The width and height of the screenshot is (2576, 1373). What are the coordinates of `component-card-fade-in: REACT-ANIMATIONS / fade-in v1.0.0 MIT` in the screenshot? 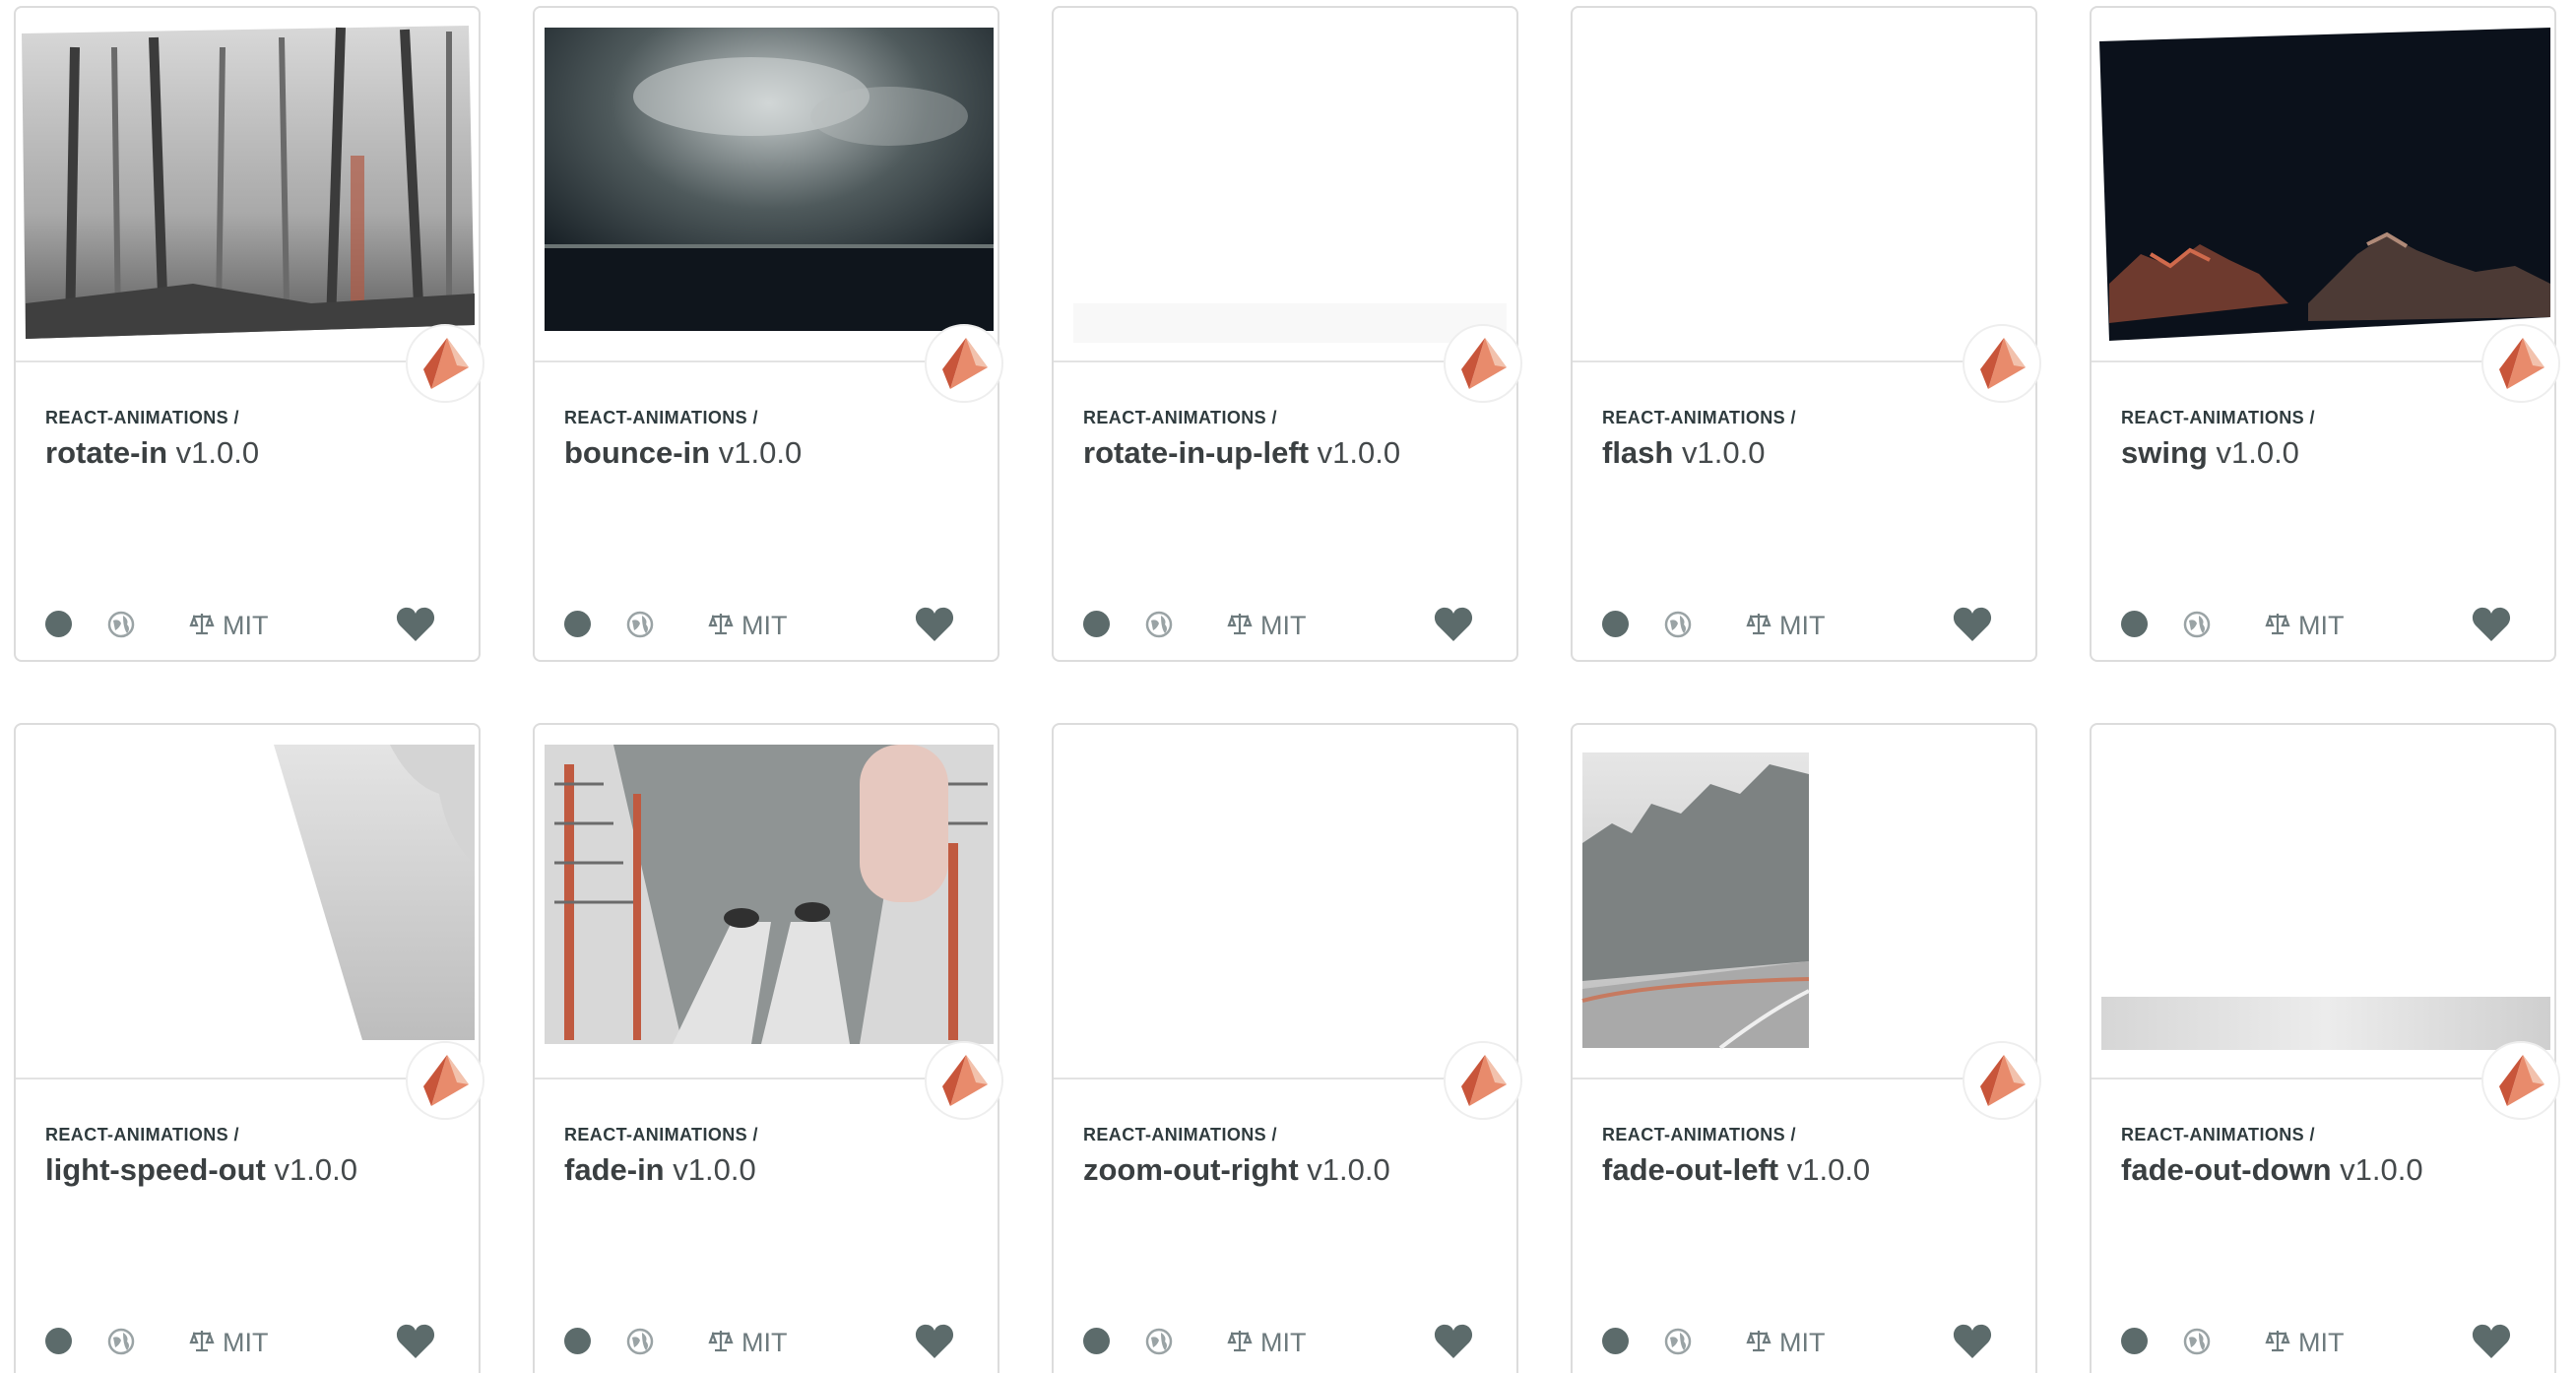 It's located at (768, 1048).